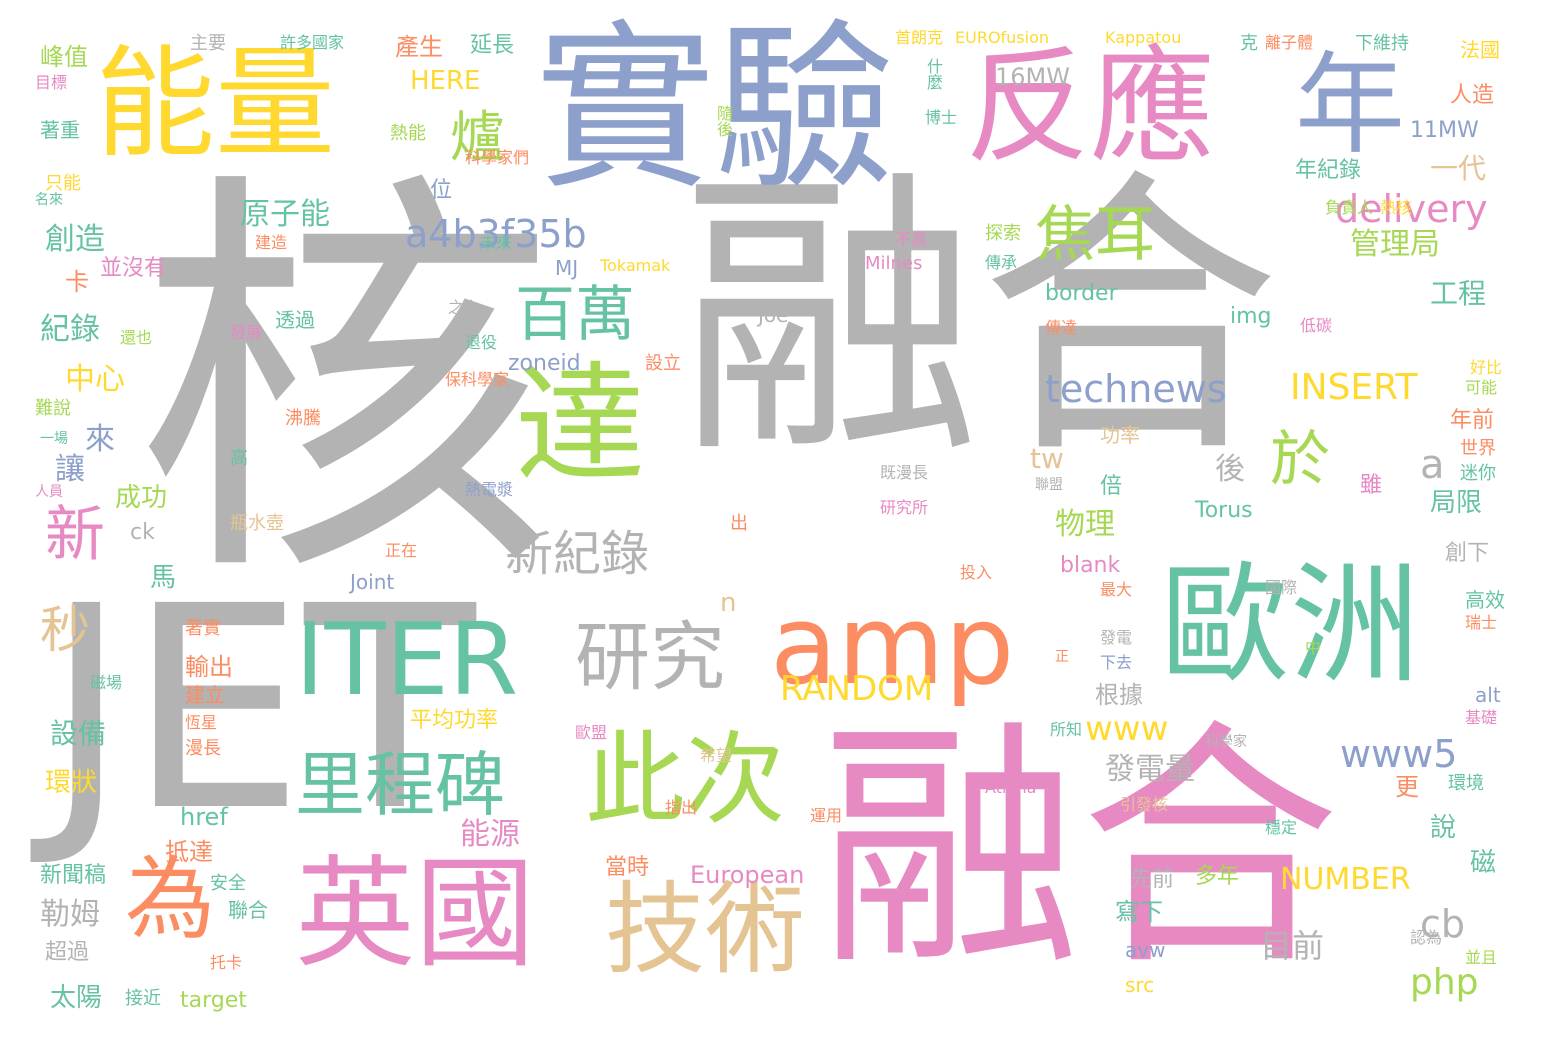 The image size is (1548, 1052). I want to click on cloud-word: 不高, so click(911, 239).